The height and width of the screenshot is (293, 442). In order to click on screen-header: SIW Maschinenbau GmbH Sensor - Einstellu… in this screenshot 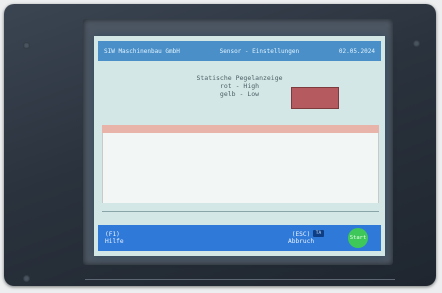, I will do `click(239, 51)`.